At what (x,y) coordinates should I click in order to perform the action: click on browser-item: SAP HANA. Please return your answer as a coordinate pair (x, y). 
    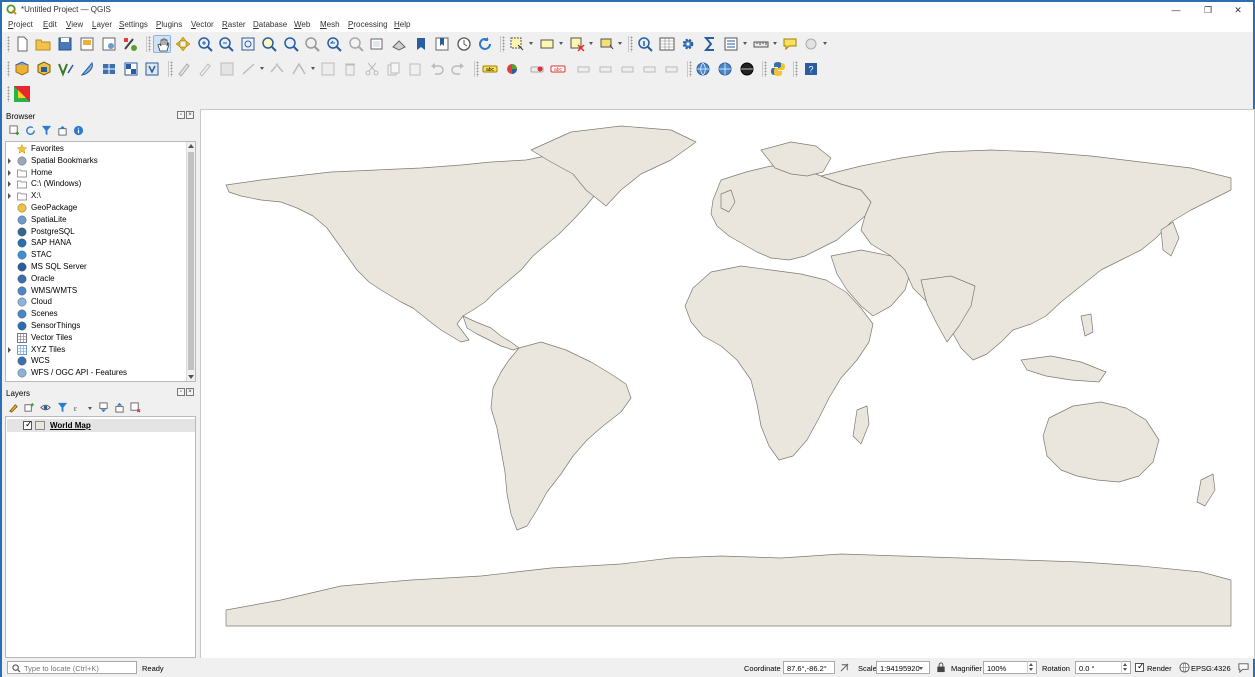
    Looking at the image, I should click on (97, 243).